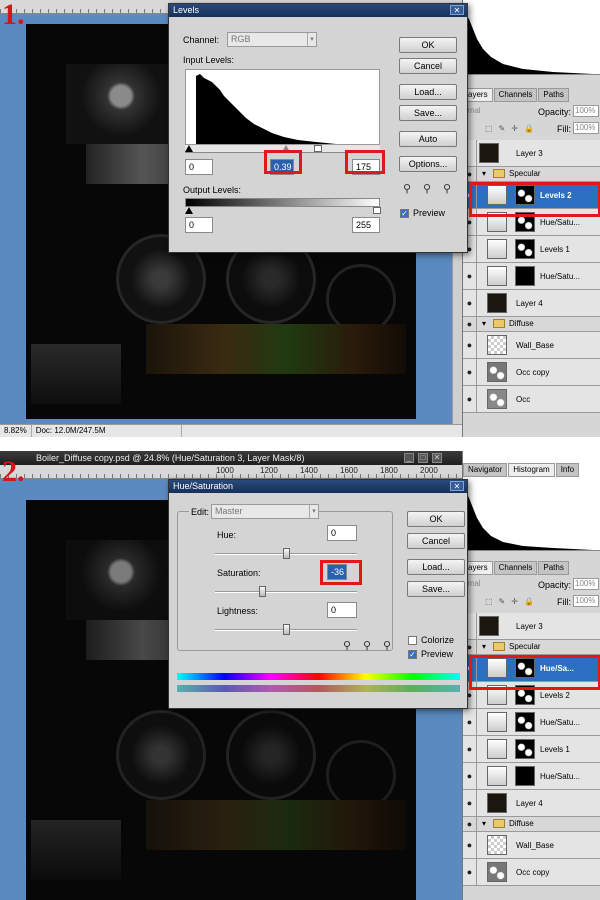 The height and width of the screenshot is (900, 600). Describe the element at coordinates (531, 399) in the screenshot. I see `layer-row: ● Occ` at that location.